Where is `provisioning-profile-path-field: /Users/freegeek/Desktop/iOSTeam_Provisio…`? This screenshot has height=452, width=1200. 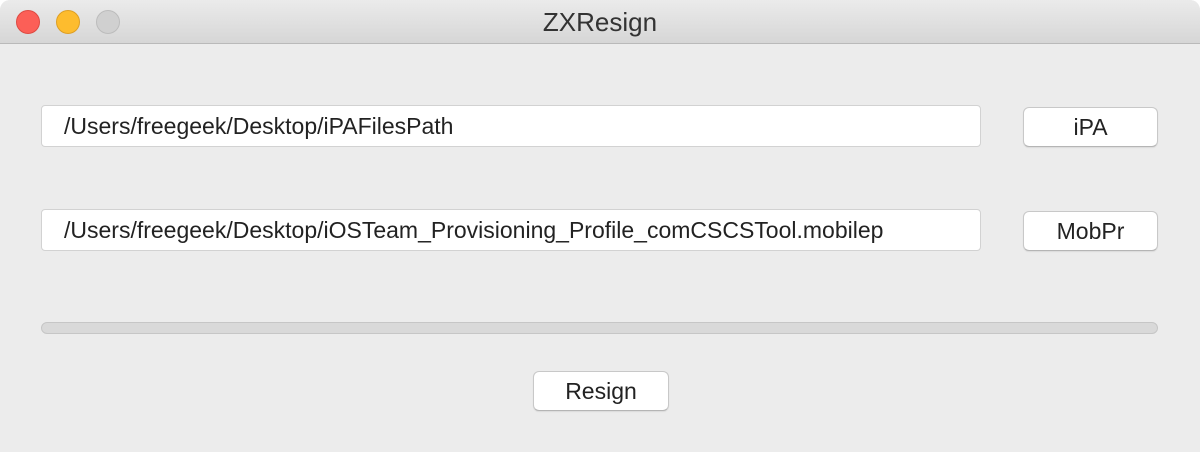 provisioning-profile-path-field: /Users/freegeek/Desktop/iOSTeam_Provisio… is located at coordinates (511, 230).